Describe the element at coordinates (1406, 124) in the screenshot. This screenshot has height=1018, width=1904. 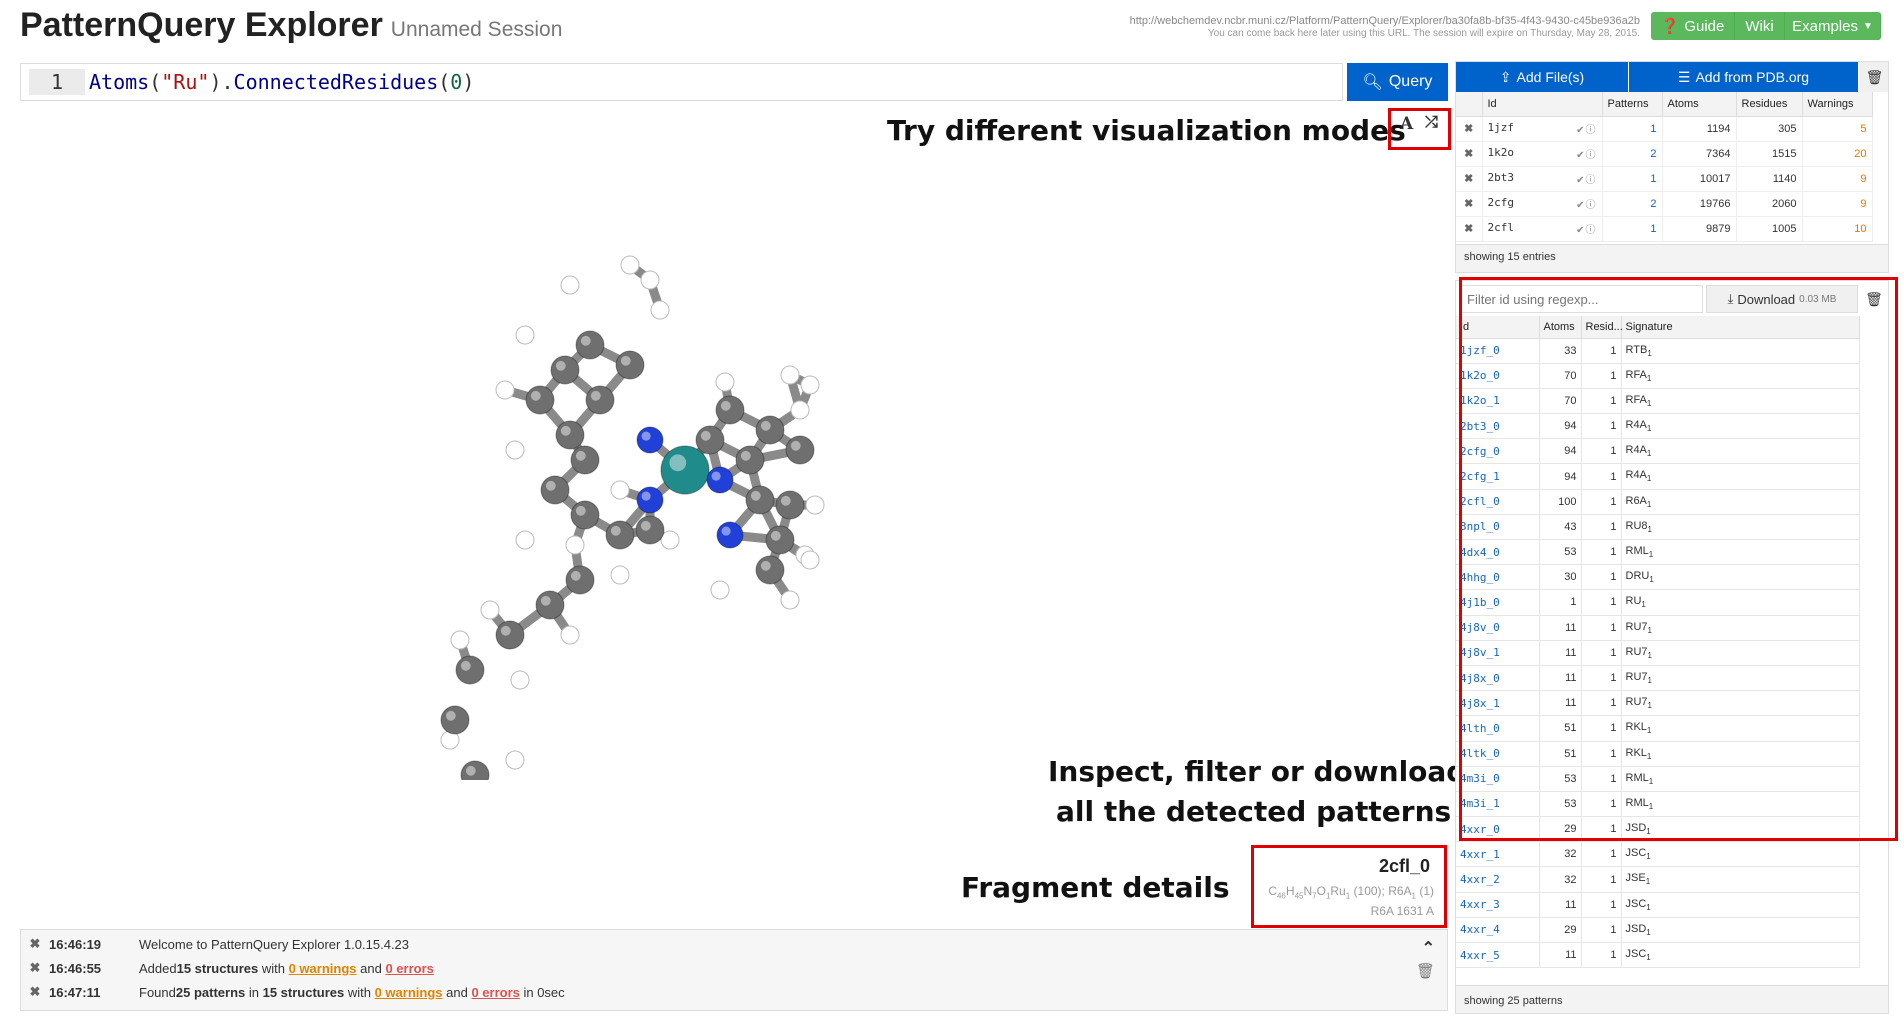
I see `label-mode-icon: A` at that location.